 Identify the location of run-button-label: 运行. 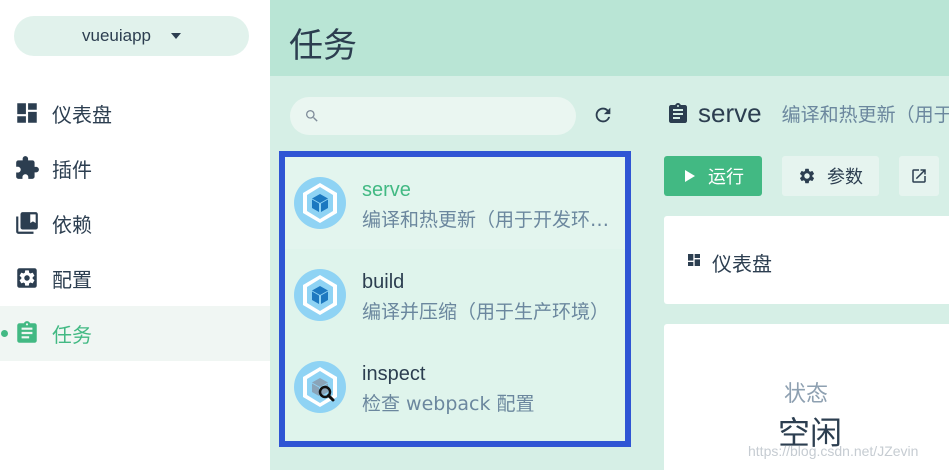
(726, 177).